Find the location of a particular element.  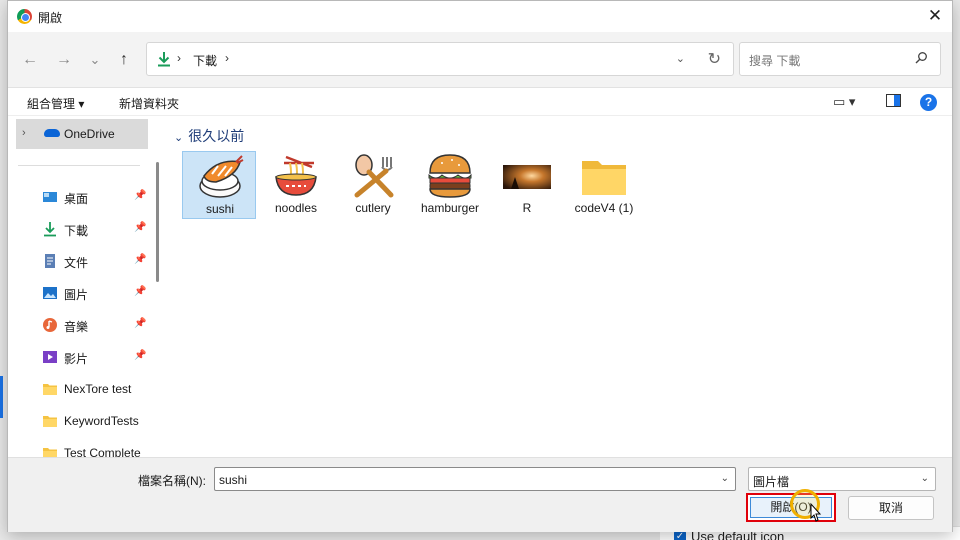

cloud-icon is located at coordinates (52, 133).